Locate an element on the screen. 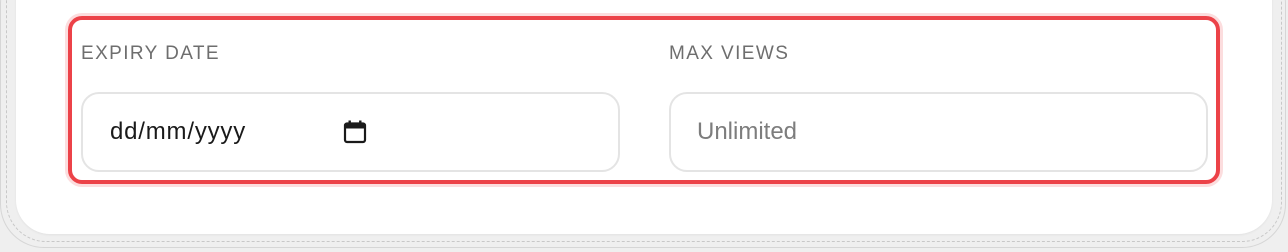 This screenshot has width=1288, height=252. max-views-input-box is located at coordinates (938, 132).